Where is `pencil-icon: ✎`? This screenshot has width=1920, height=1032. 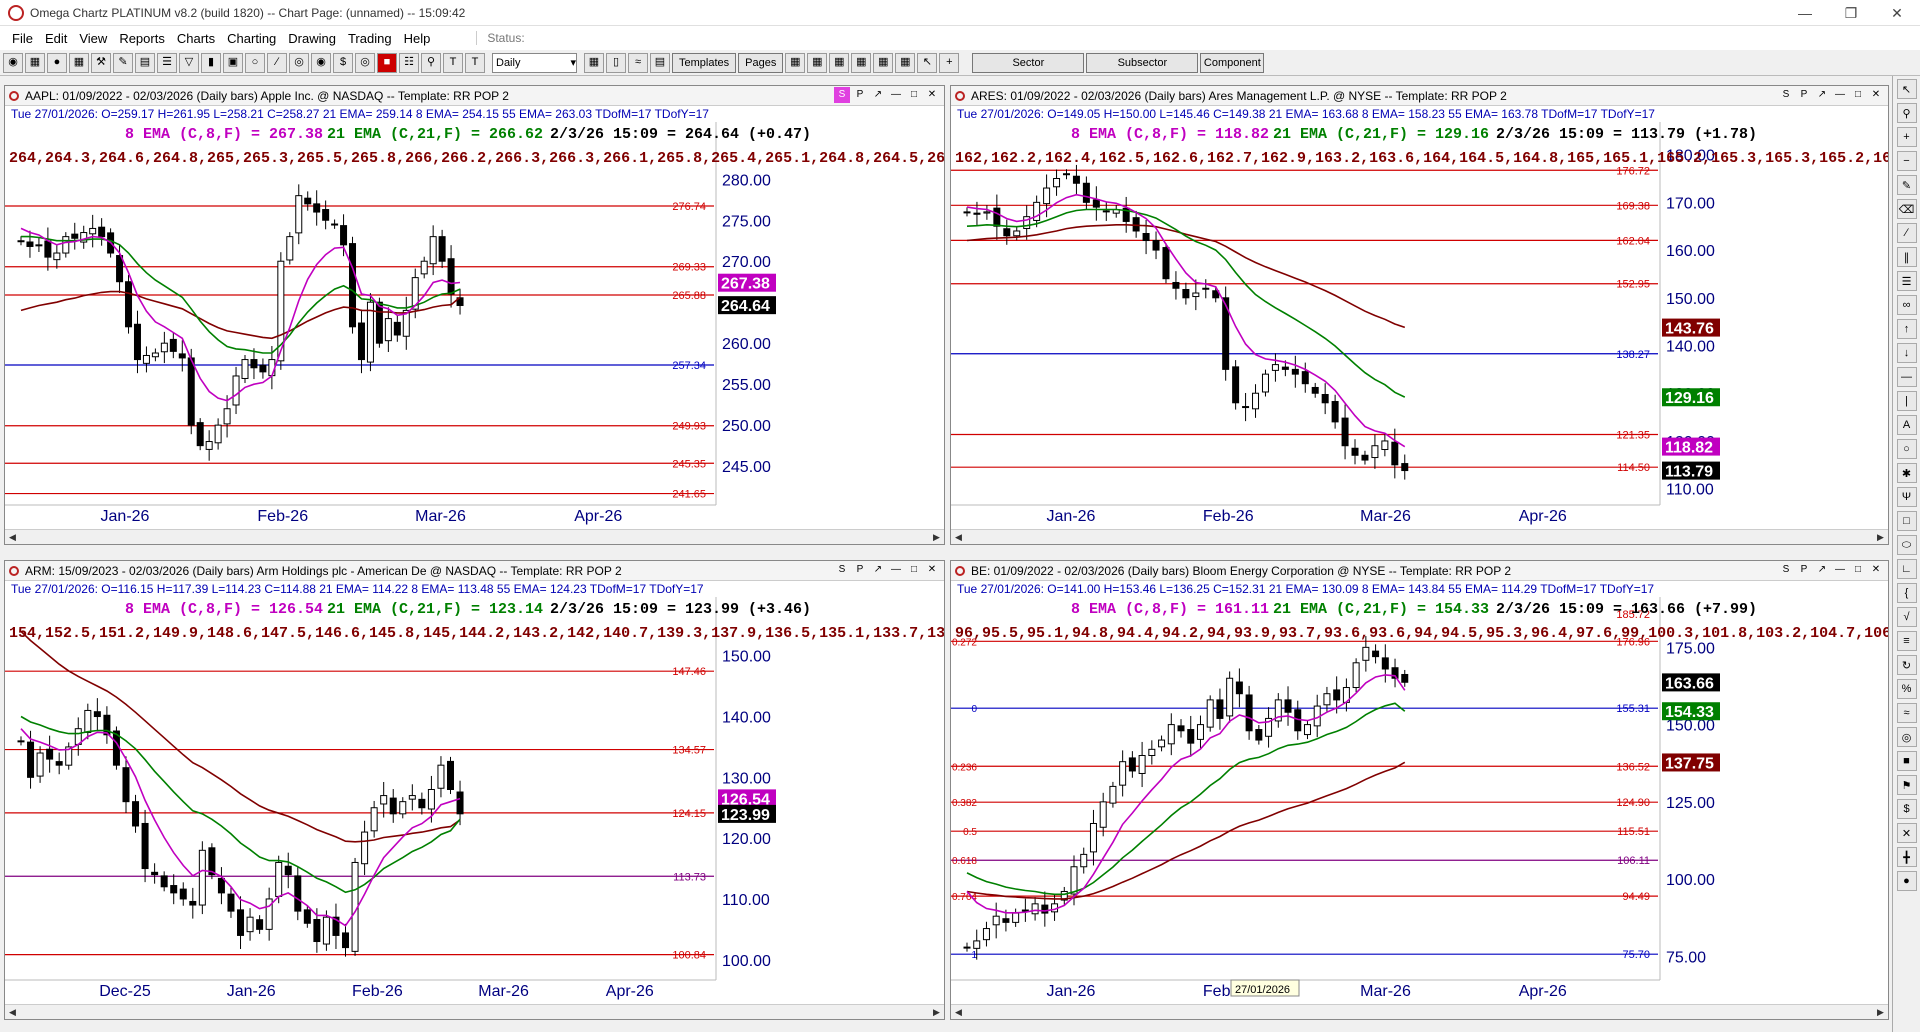
pencil-icon: ✎ is located at coordinates (123, 62).